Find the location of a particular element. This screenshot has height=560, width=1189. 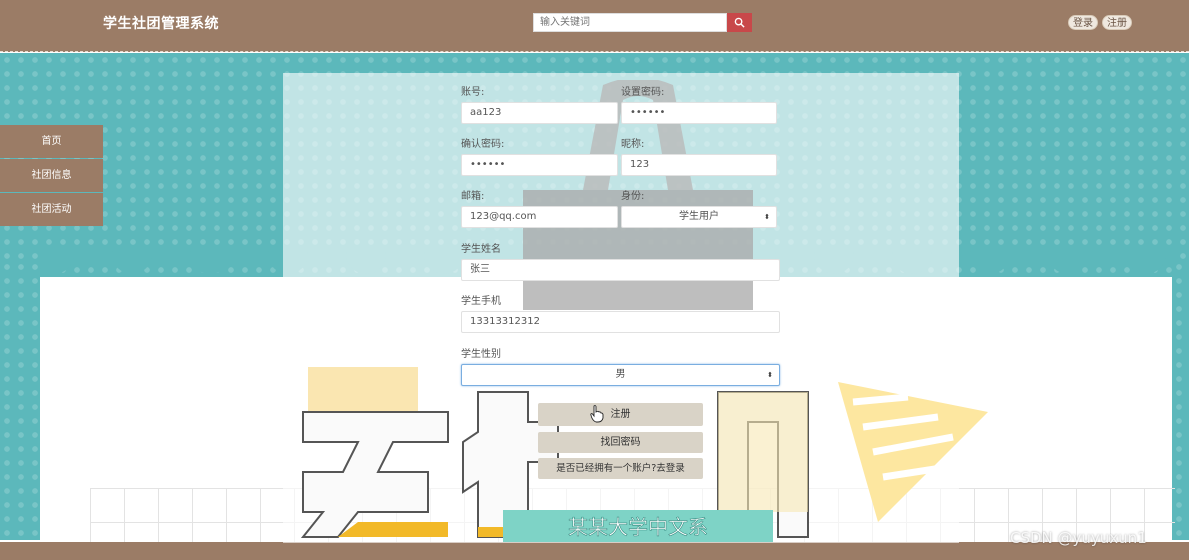

student-phone-field: 13313312312 is located at coordinates (620, 322).